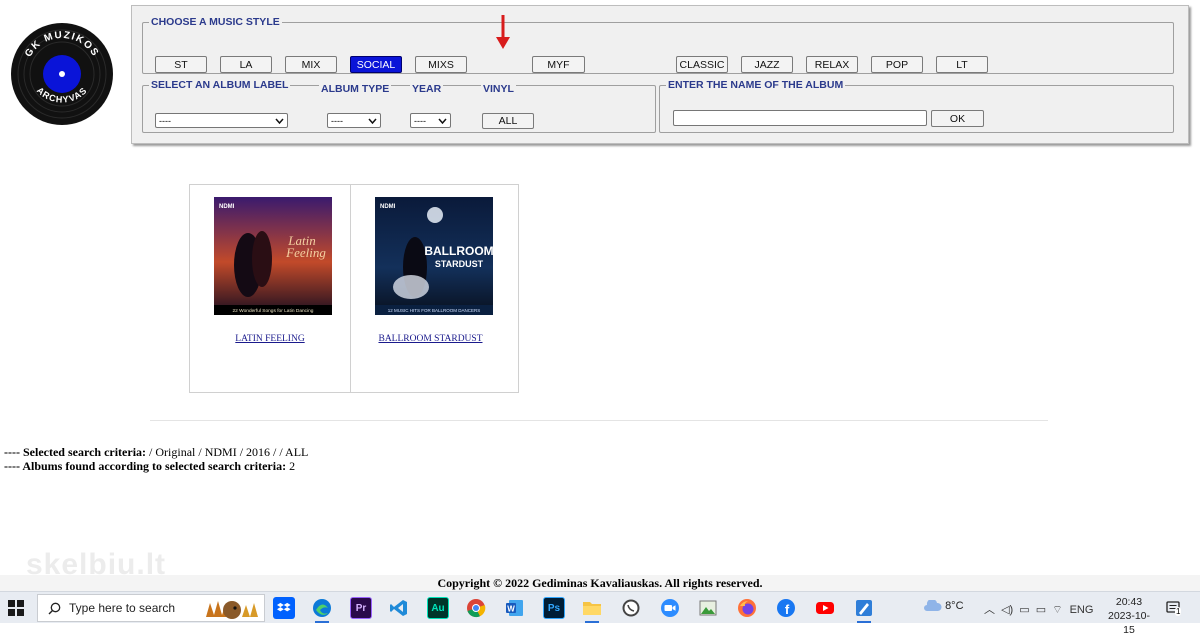 This screenshot has height=637, width=1200. What do you see at coordinates (670, 608) in the screenshot?
I see `zoom-icon` at bounding box center [670, 608].